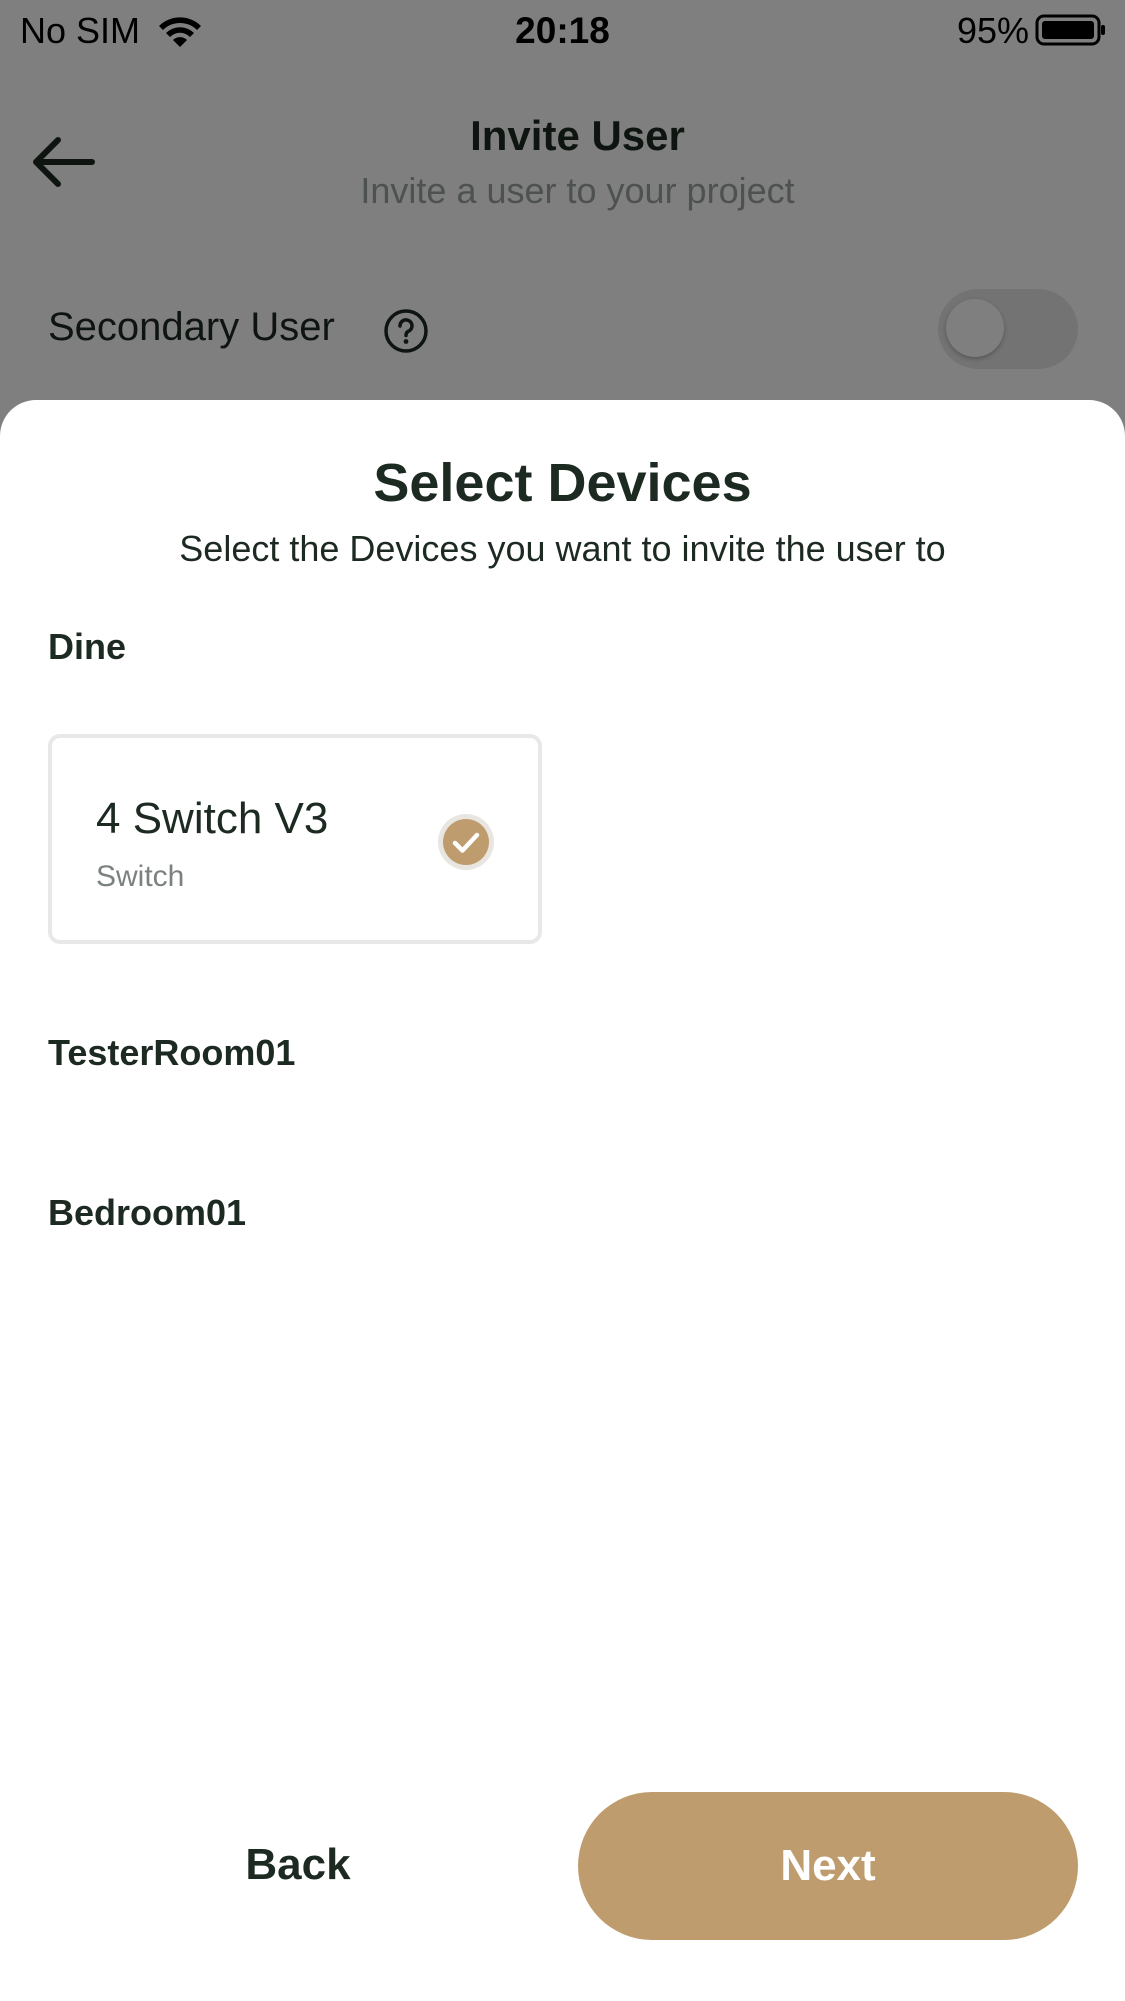 This screenshot has height=2001, width=1125. Describe the element at coordinates (466, 842) in the screenshot. I see `checkmark-icon` at that location.